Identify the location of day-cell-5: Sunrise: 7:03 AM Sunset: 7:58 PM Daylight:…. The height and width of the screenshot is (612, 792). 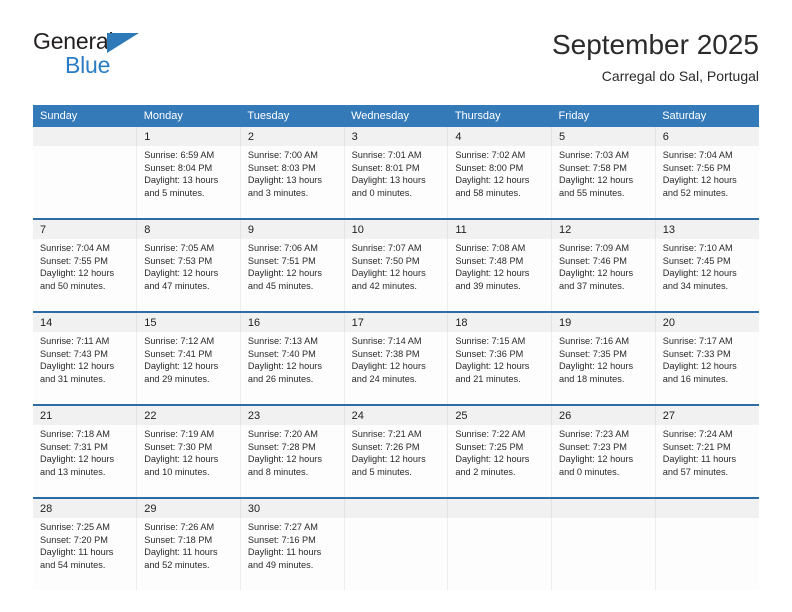
(603, 182).